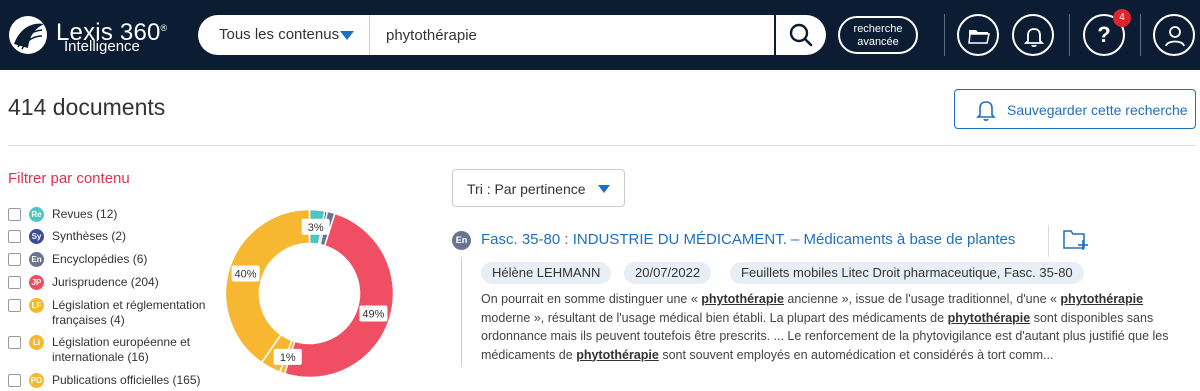  I want to click on donut-slice-label: 49%, so click(373, 315).